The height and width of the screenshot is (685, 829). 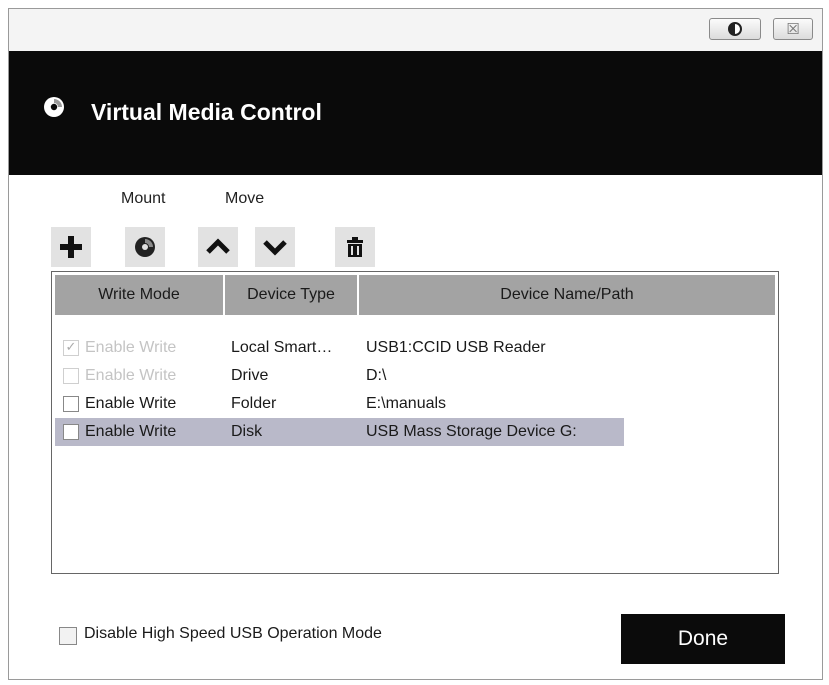 What do you see at coordinates (247, 431) in the screenshot?
I see `device-type-cell: Disk` at bounding box center [247, 431].